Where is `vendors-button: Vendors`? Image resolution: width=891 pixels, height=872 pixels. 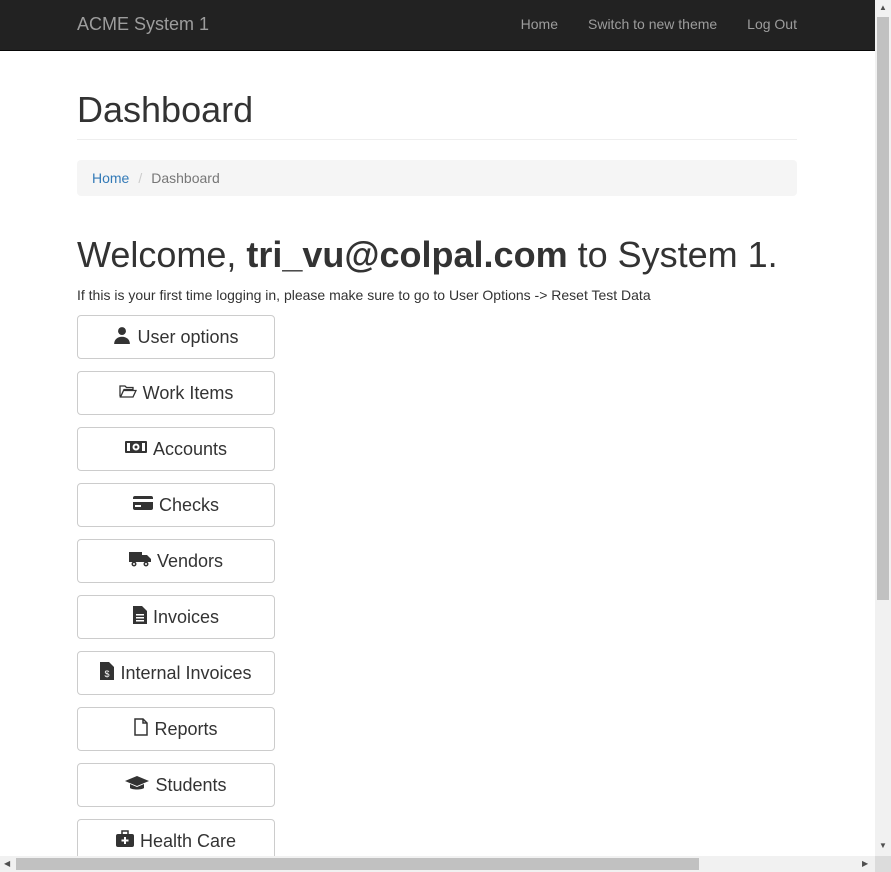 vendors-button: Vendors is located at coordinates (176, 561).